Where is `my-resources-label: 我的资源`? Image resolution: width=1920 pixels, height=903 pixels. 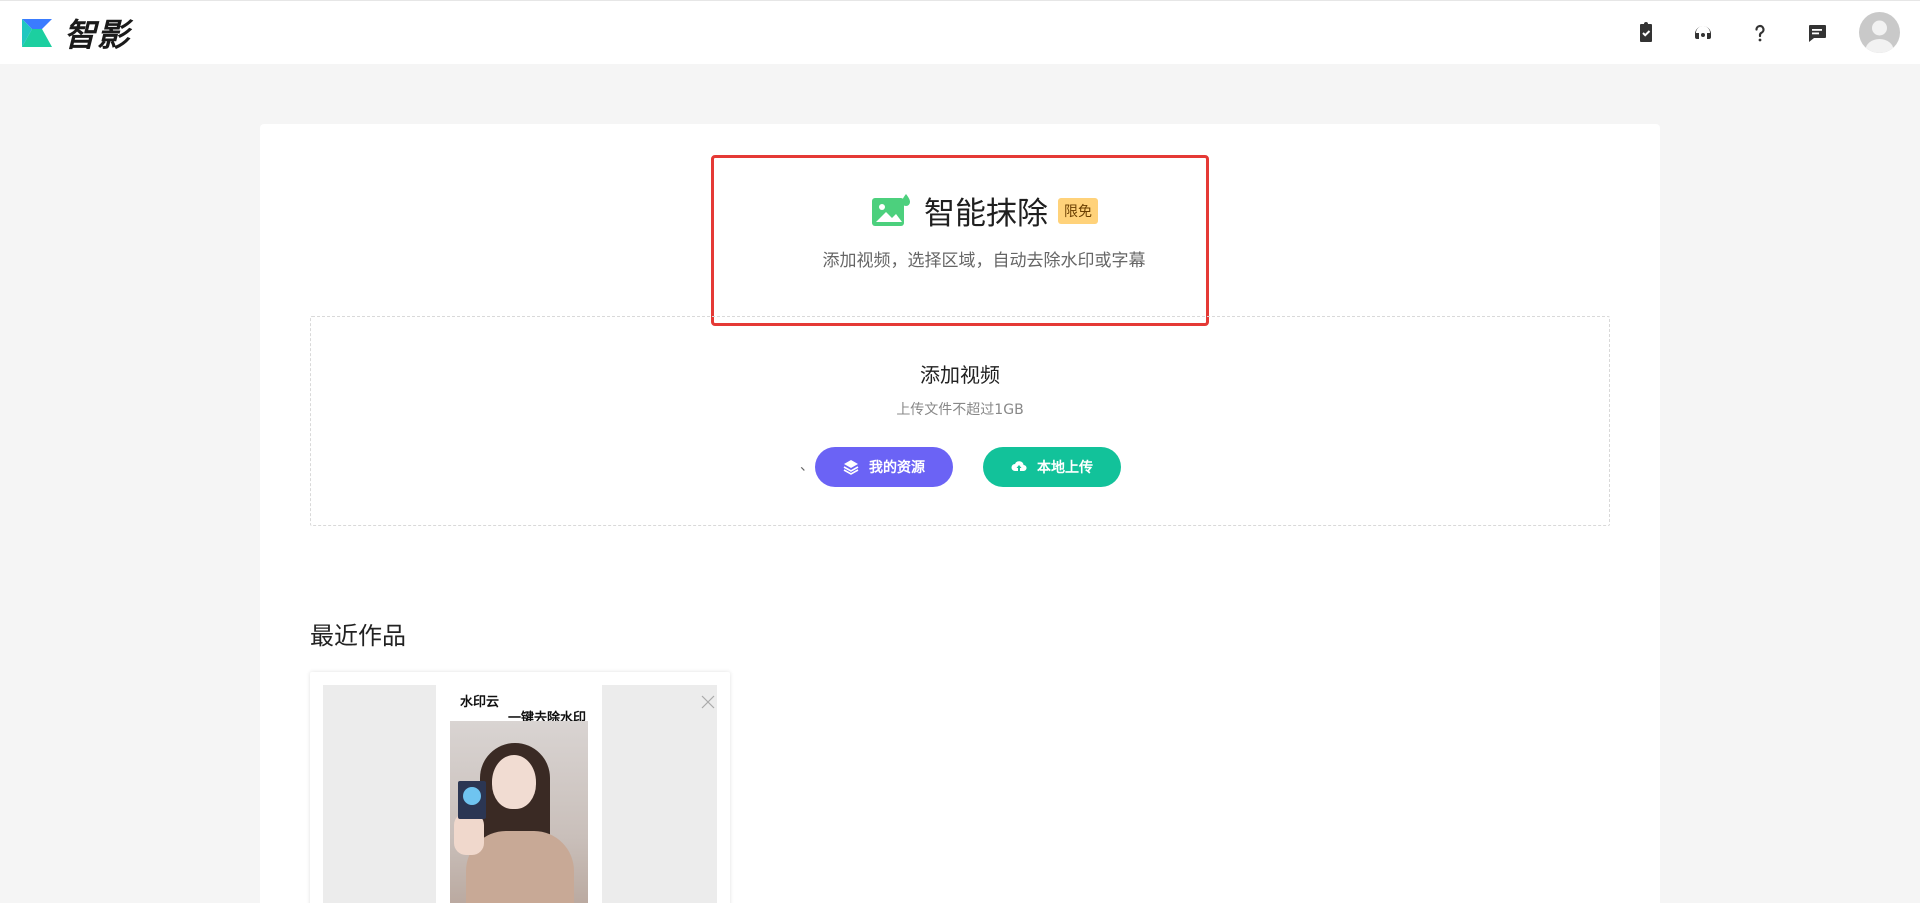 my-resources-label: 我的资源 is located at coordinates (897, 467).